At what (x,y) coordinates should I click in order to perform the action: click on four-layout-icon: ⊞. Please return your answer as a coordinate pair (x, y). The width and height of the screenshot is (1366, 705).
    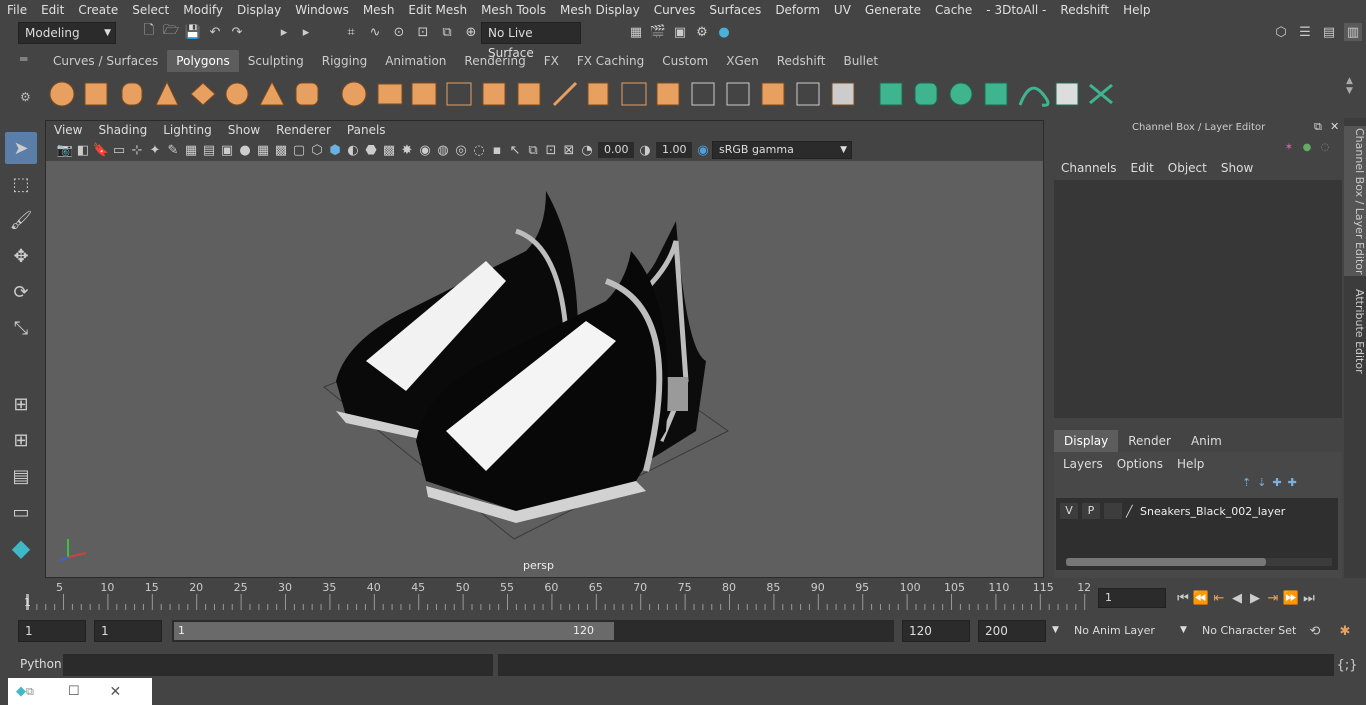
    Looking at the image, I should click on (21, 440).